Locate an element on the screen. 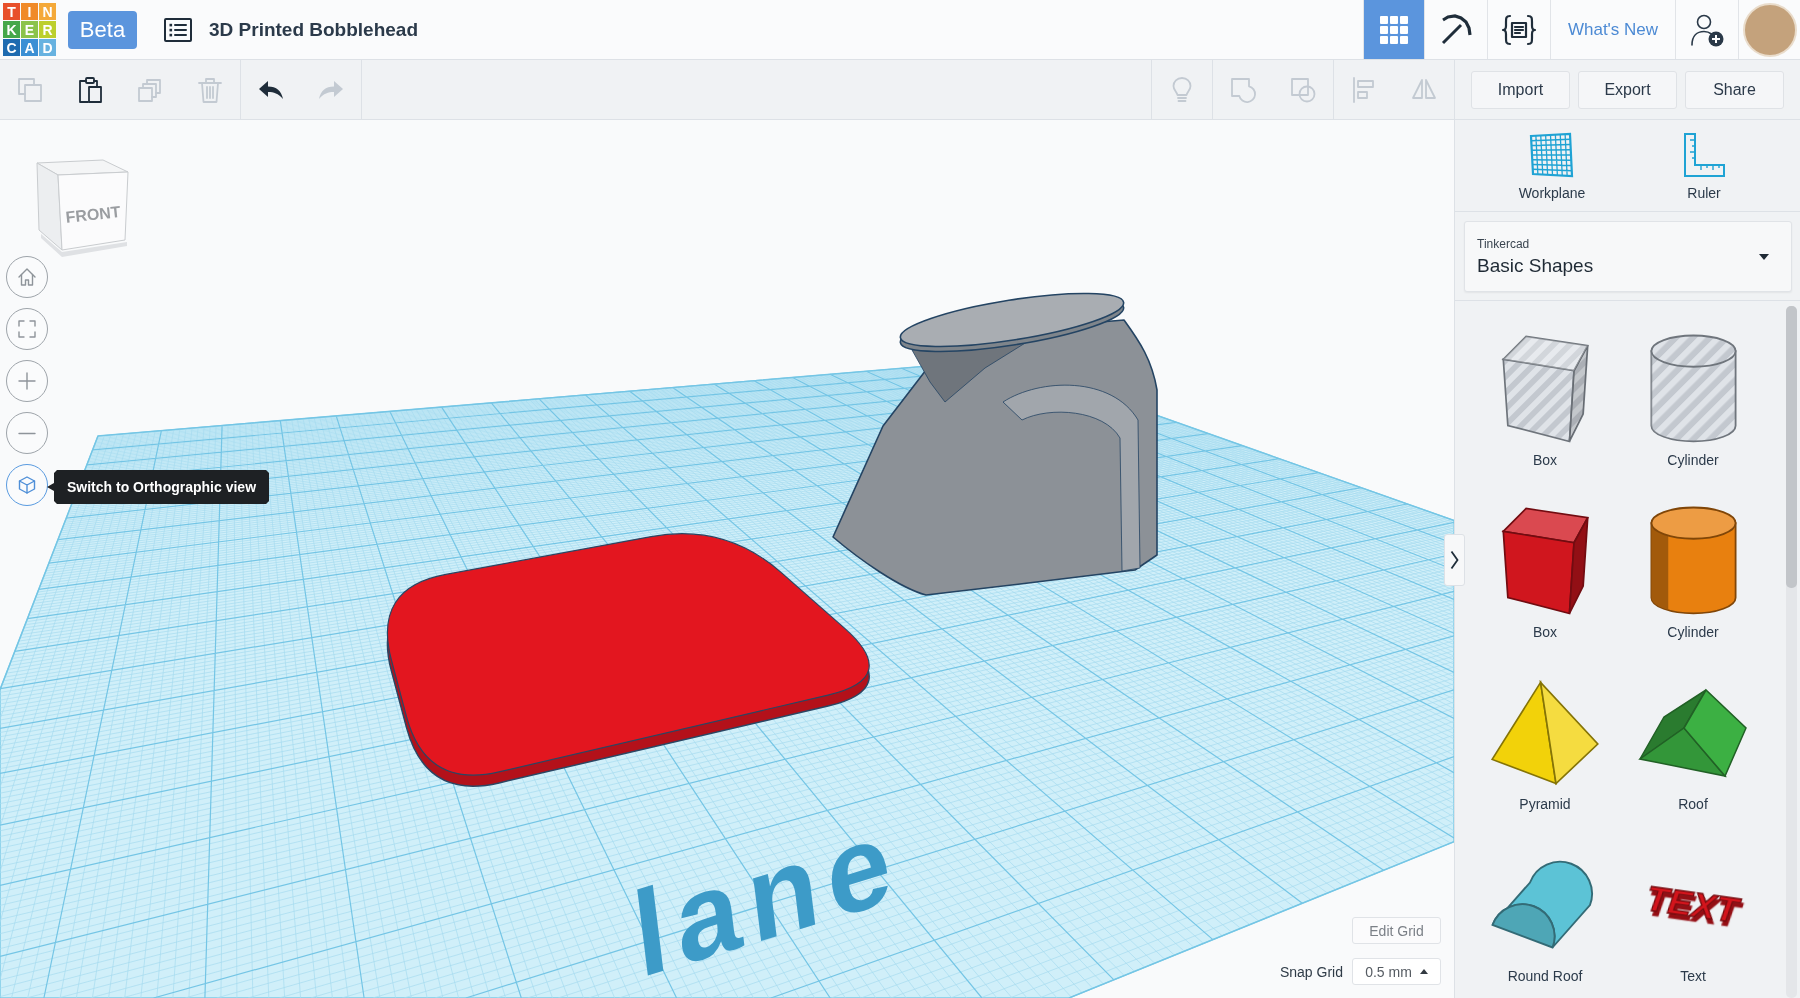 The width and height of the screenshot is (1800, 998). whats-new-link: What's New is located at coordinates (1613, 29).